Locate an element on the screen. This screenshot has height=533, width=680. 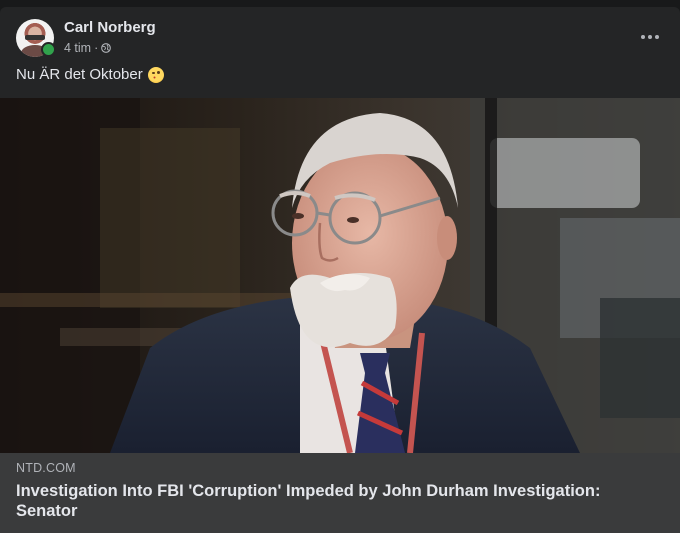
post-header: Carl Norberg 4 tim · is located at coordinates (340, 37).